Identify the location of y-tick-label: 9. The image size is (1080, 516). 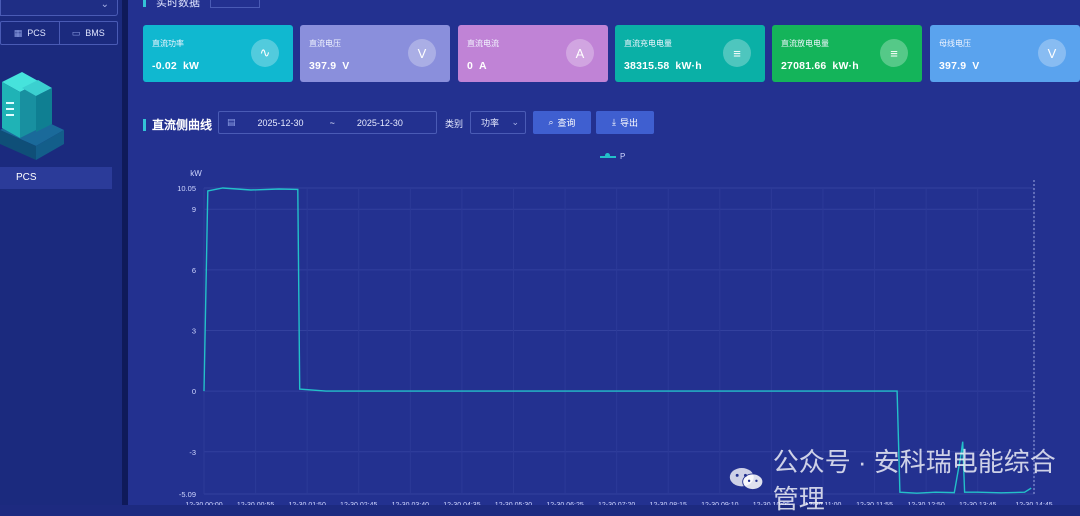
(194, 209).